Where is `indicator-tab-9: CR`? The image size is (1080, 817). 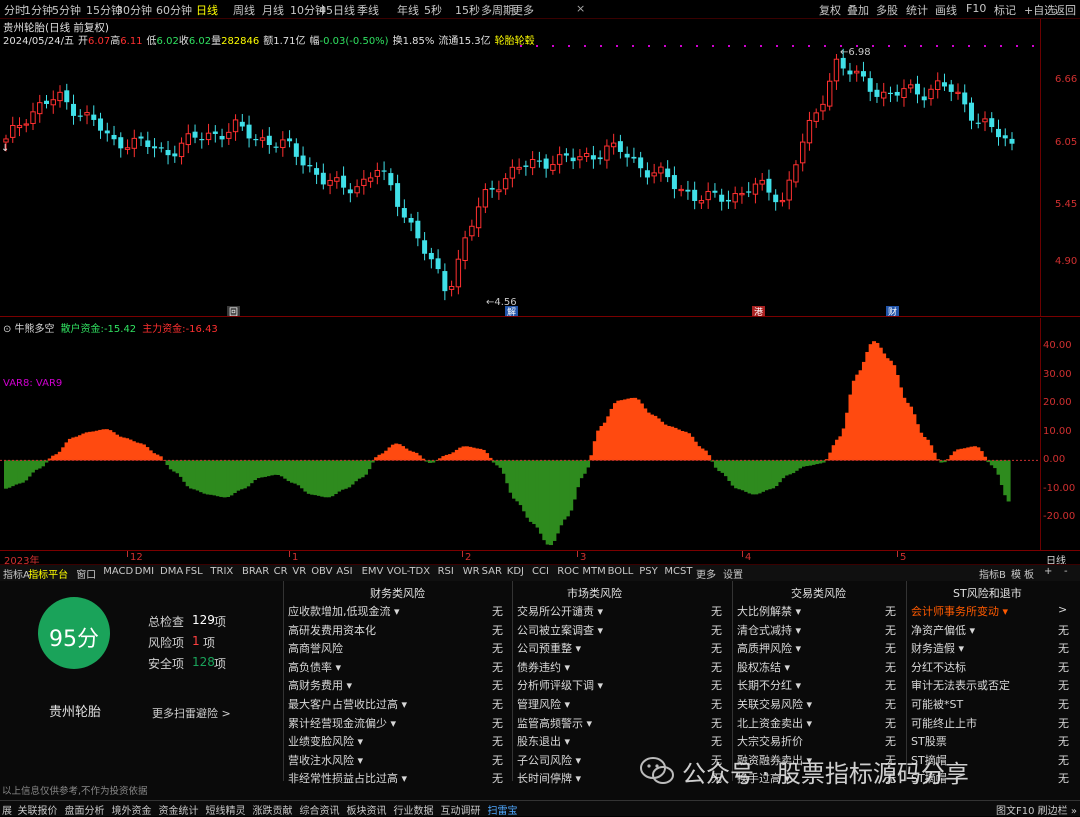 indicator-tab-9: CR is located at coordinates (281, 571).